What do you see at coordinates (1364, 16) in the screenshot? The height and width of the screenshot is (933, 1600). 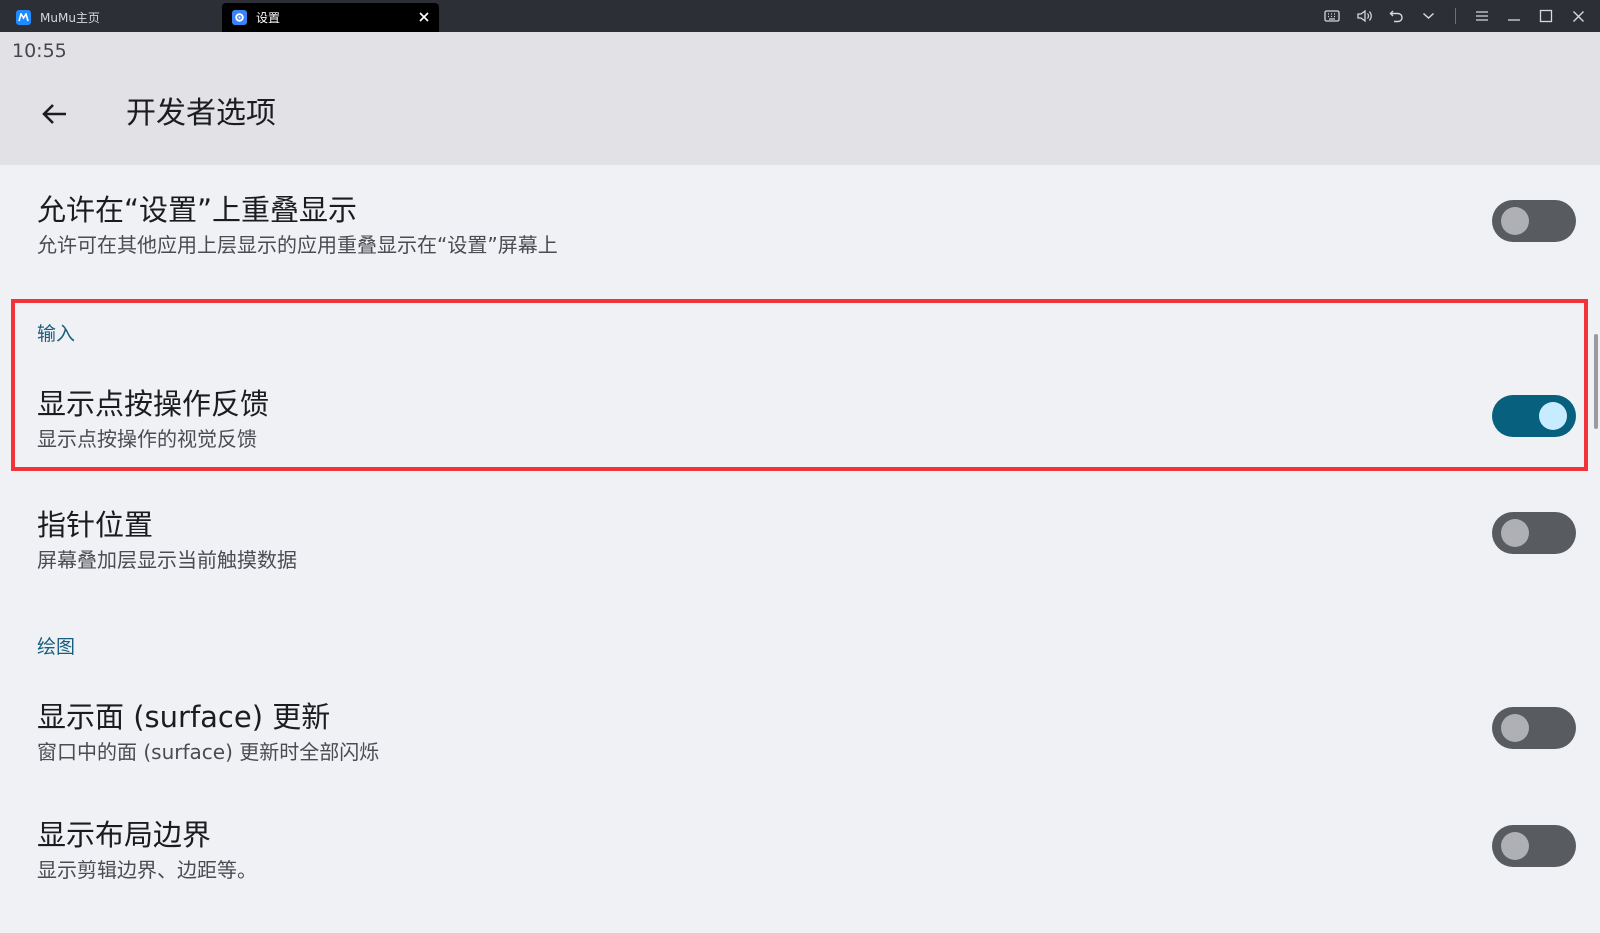 I see `volume-icon` at bounding box center [1364, 16].